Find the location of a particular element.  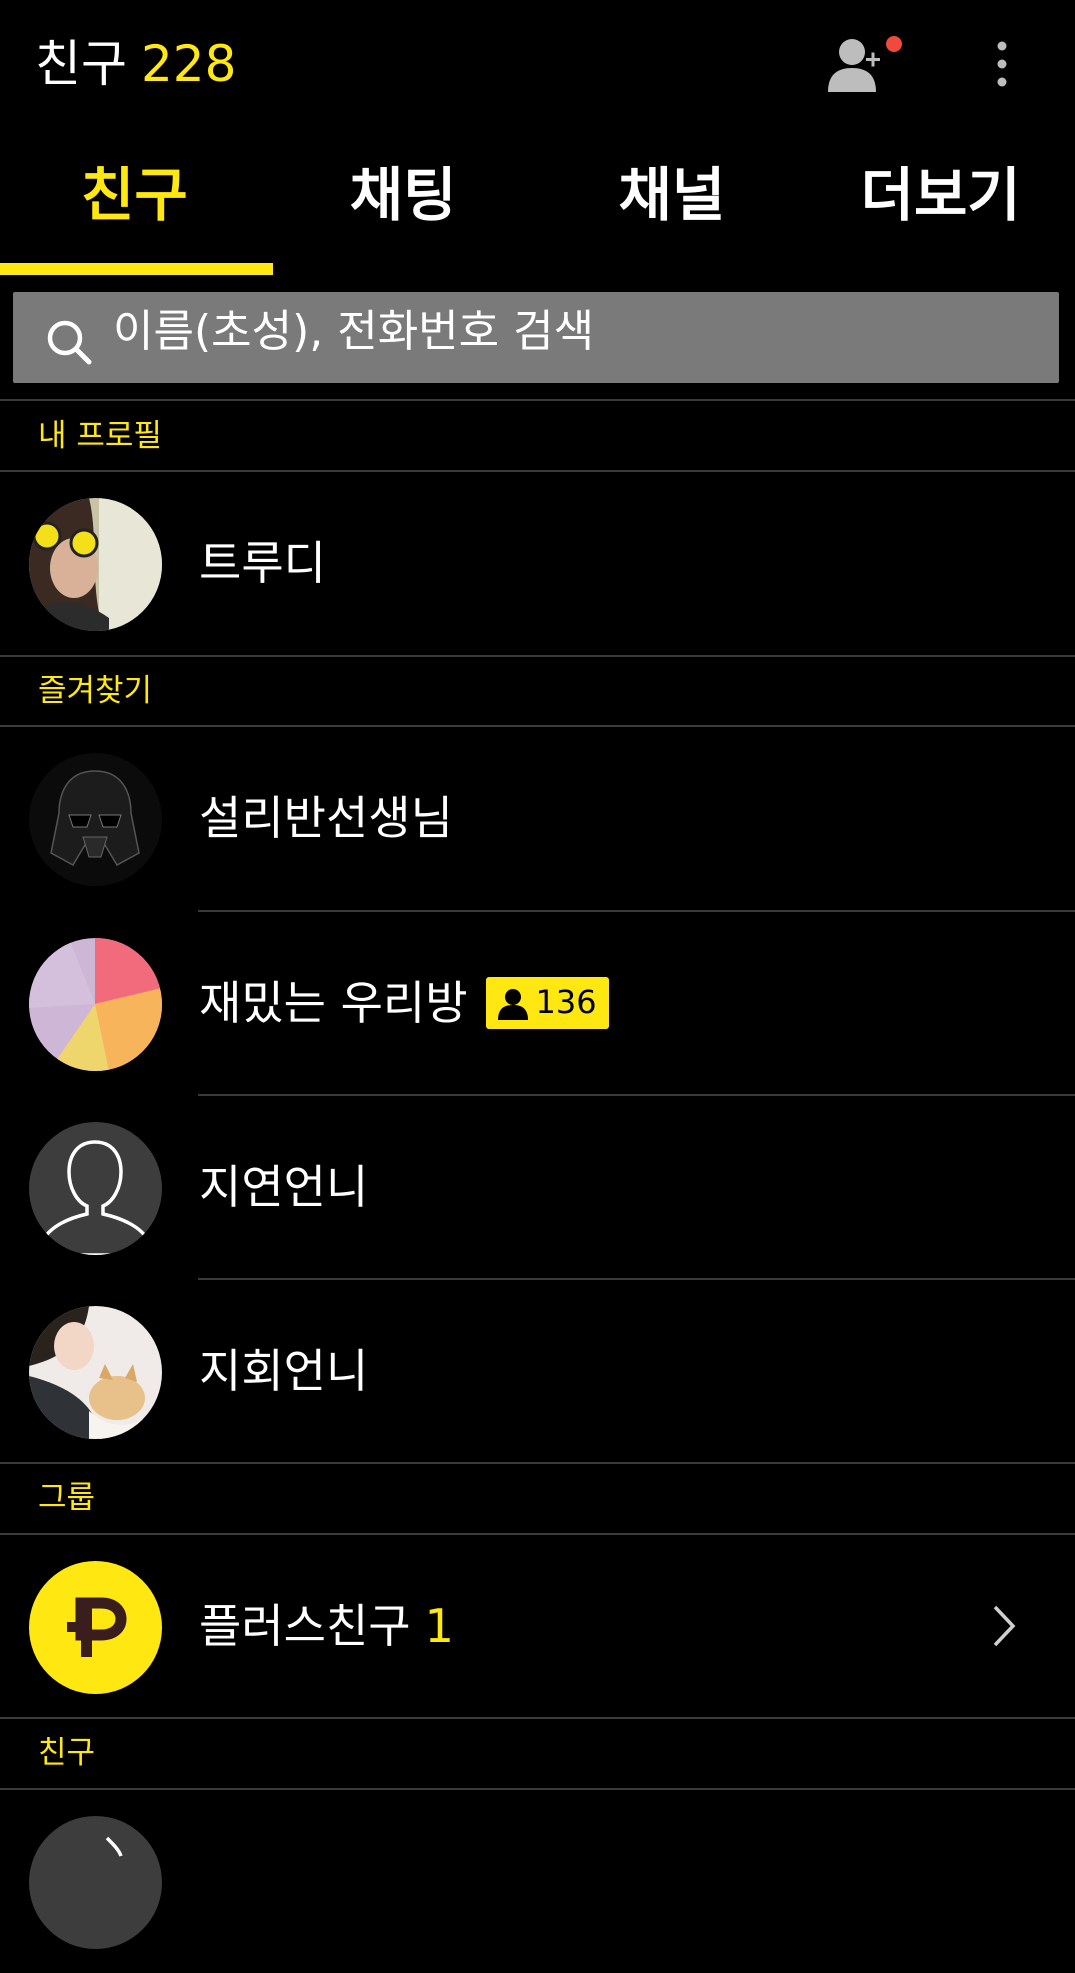

main-tabs: 친구 채팅 채널 더보기 is located at coordinates (537, 205).